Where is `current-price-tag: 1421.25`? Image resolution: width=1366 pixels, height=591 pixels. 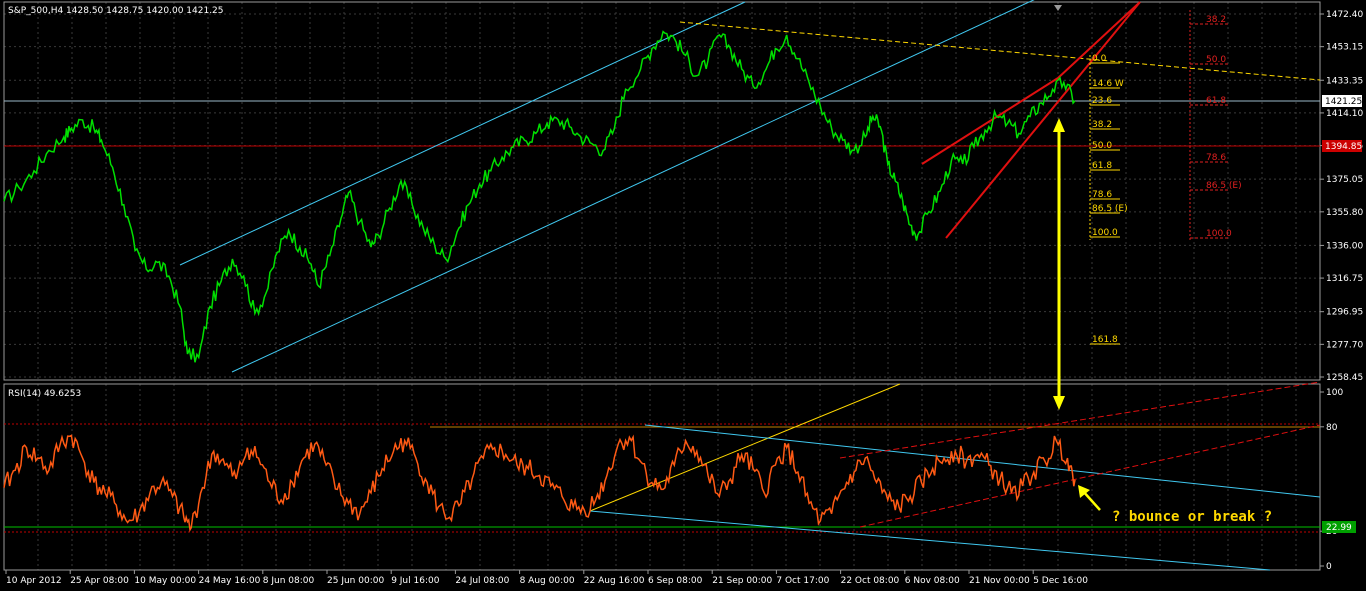
current-price-tag: 1421.25 is located at coordinates (1342, 101).